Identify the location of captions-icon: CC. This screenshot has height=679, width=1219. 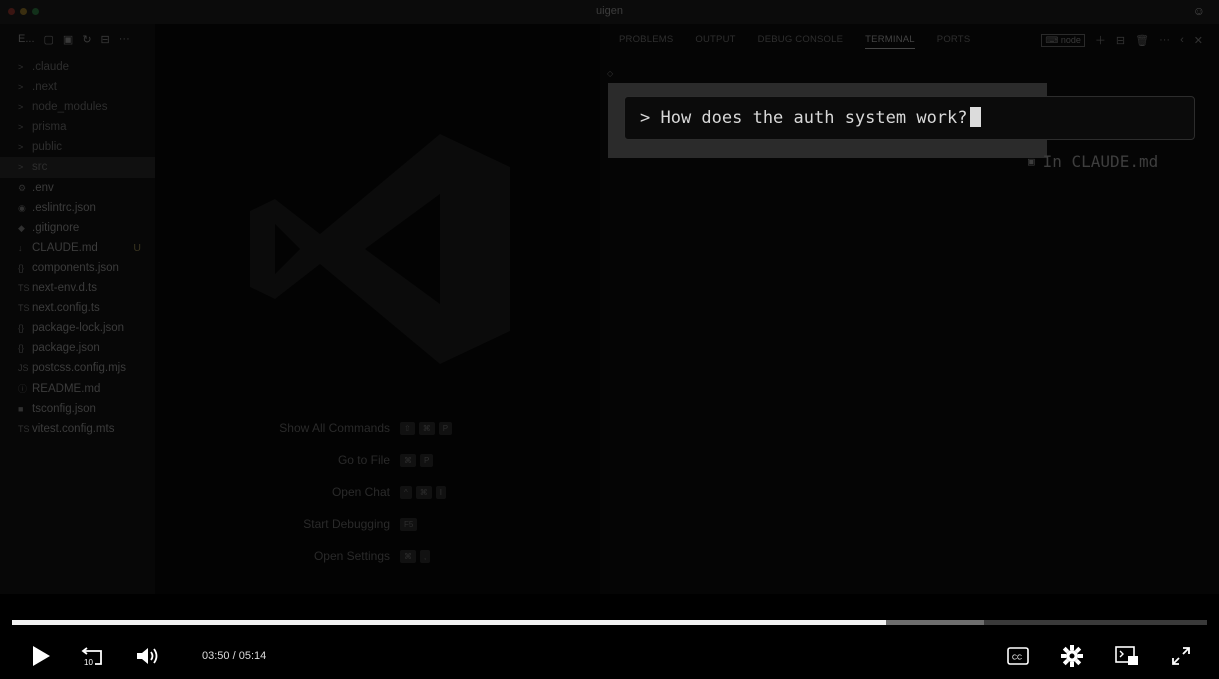
(1018, 656).